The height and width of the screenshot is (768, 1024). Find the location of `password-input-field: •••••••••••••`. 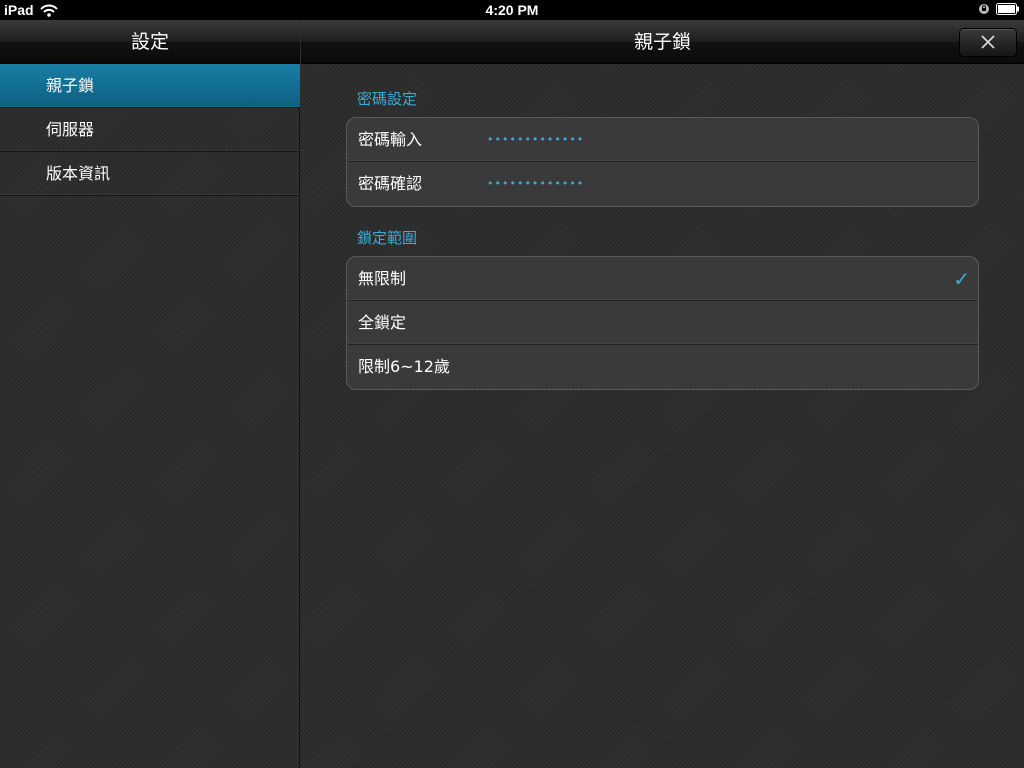

password-input-field: ••••••••••••• is located at coordinates (535, 140).